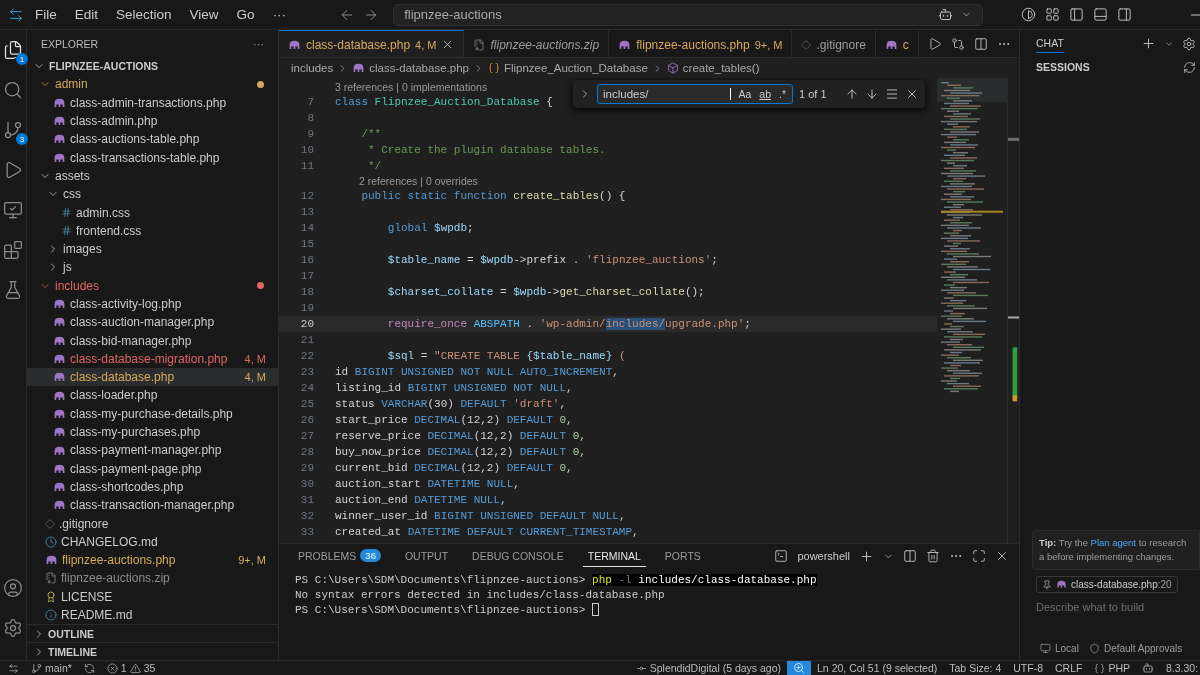 The height and width of the screenshot is (675, 1200). Describe the element at coordinates (13, 588) in the screenshot. I see `account-icon` at that location.